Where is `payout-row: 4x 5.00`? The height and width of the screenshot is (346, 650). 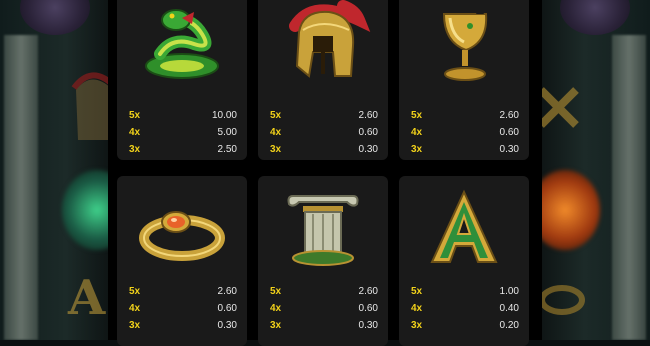 payout-row: 4x 5.00 is located at coordinates (183, 134).